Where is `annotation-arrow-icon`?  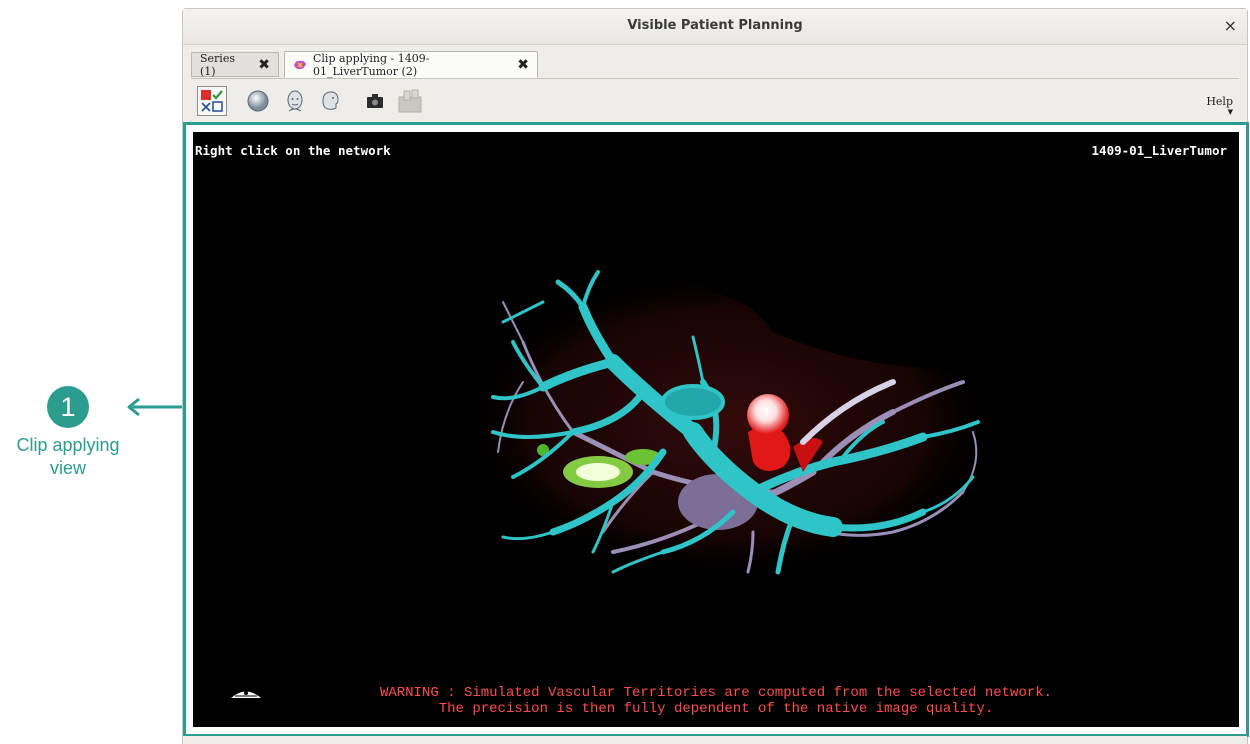
annotation-arrow-icon is located at coordinates (154, 407).